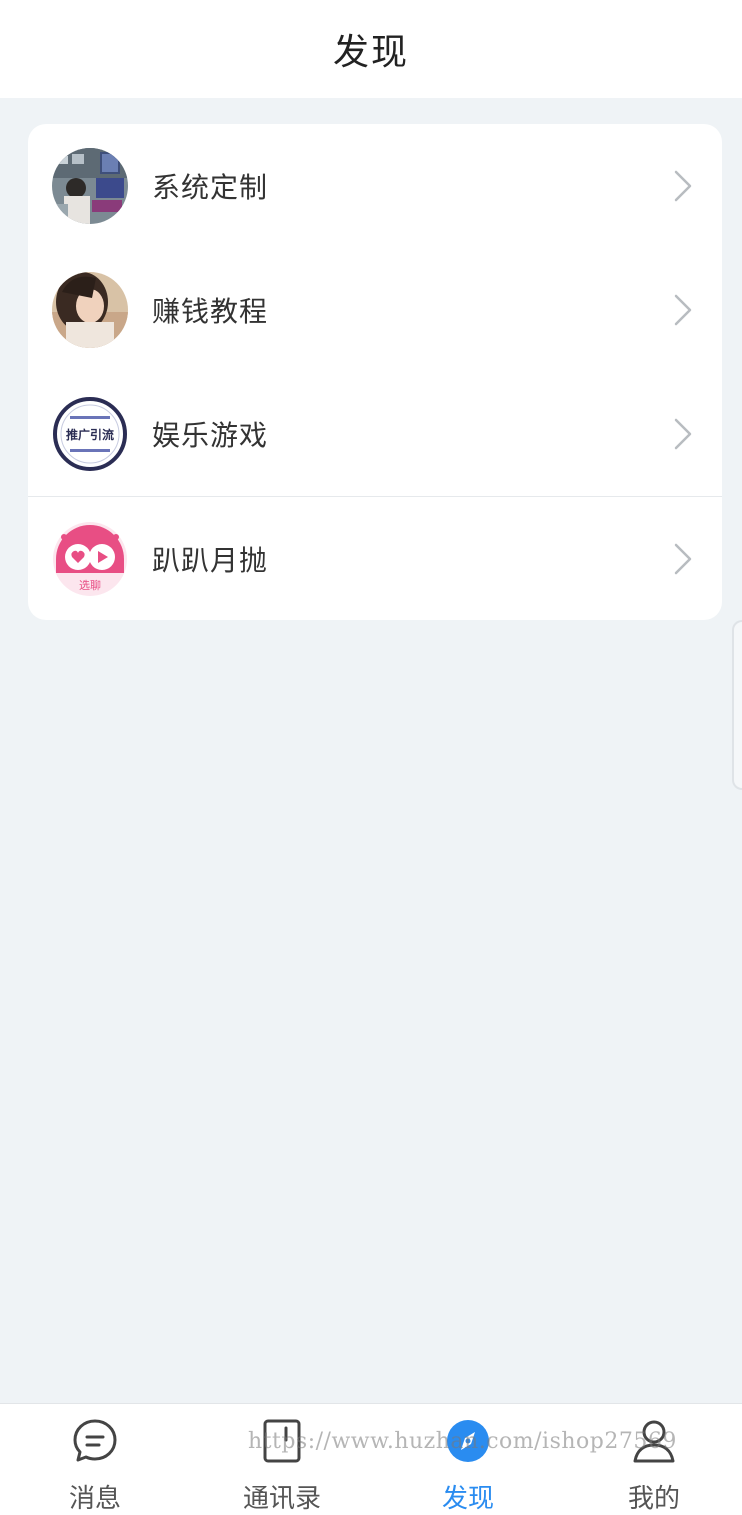 This screenshot has height=1515, width=742. What do you see at coordinates (375, 310) in the screenshot?
I see `menu-item-earn-tutorial: 赚钱教程` at bounding box center [375, 310].